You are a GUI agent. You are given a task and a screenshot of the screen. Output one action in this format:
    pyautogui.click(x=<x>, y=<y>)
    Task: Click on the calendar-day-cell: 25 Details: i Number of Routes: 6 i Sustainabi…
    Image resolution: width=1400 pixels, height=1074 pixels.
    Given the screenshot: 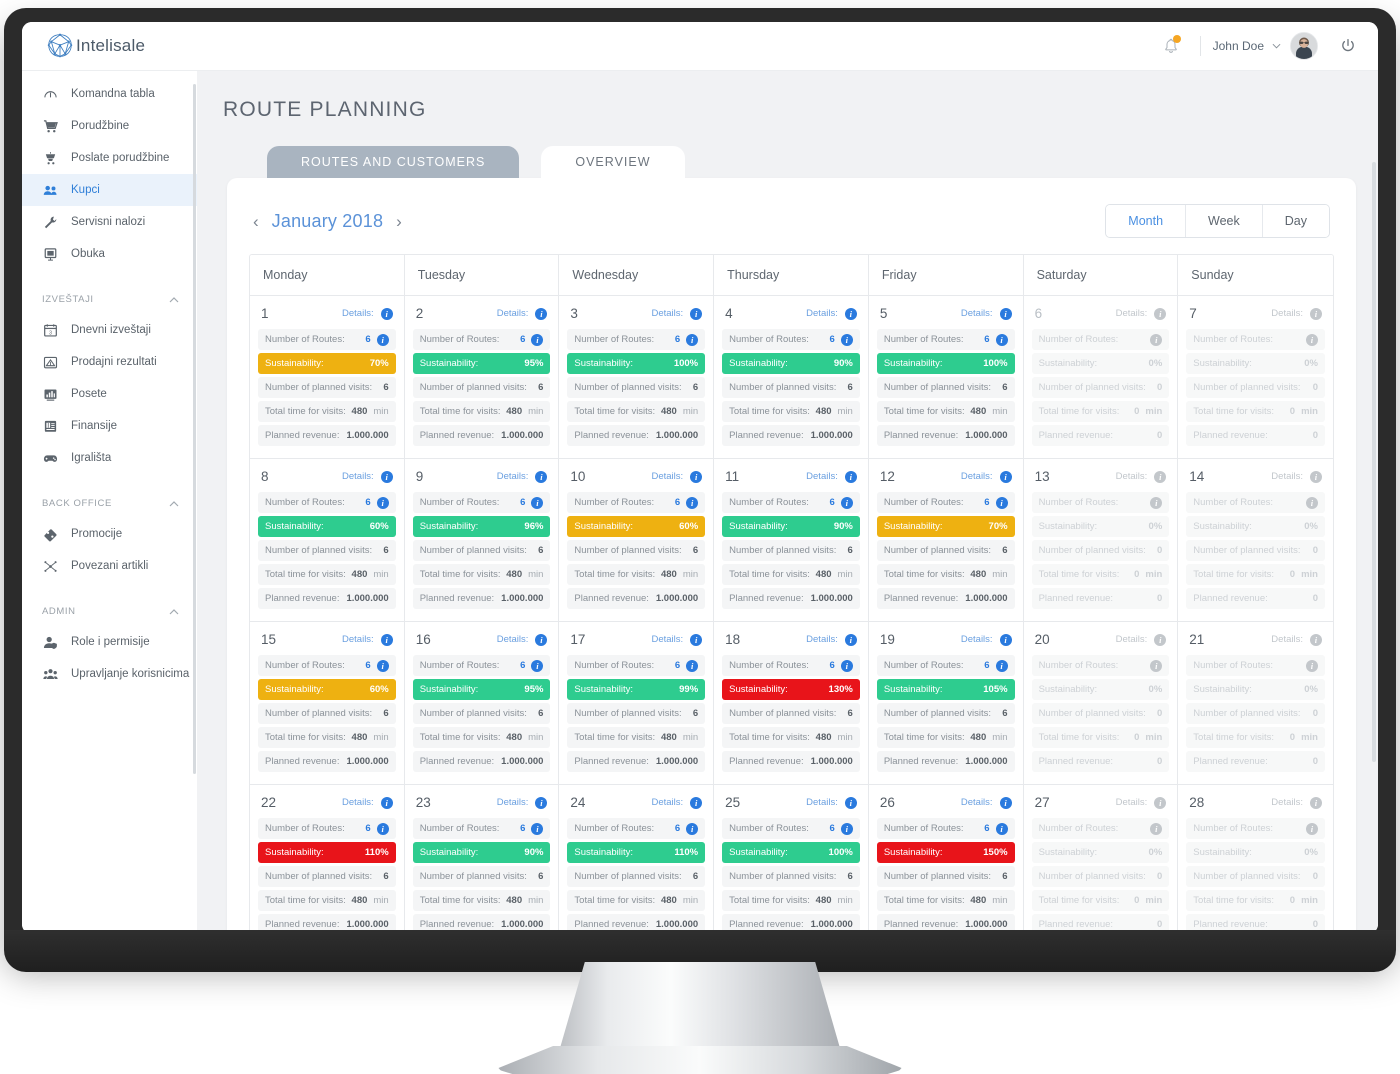 What is the action you would take?
    pyautogui.click(x=791, y=859)
    